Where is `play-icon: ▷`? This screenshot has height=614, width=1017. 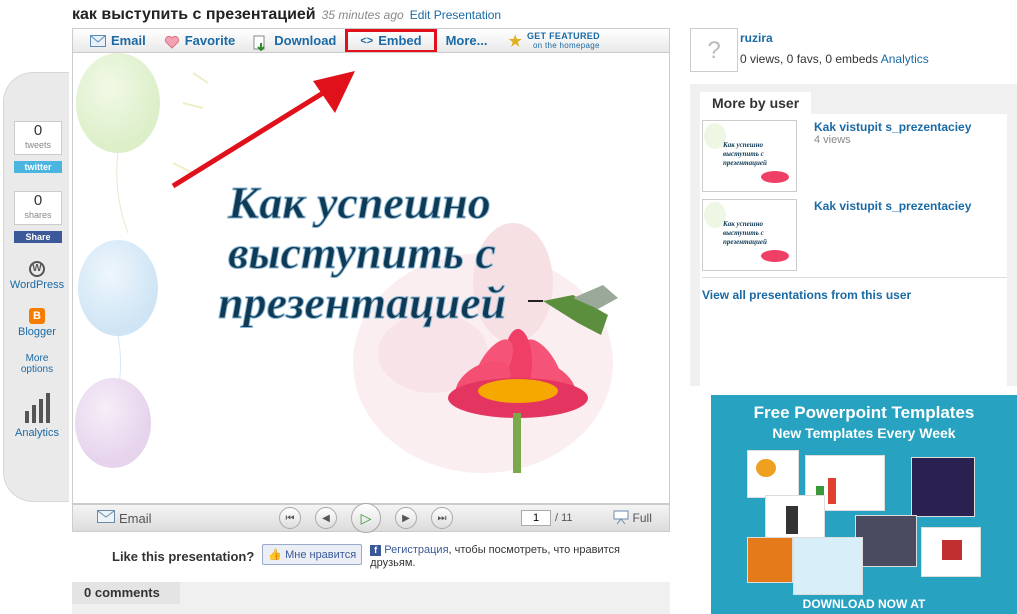
play-icon: ▷ is located at coordinates (366, 517).